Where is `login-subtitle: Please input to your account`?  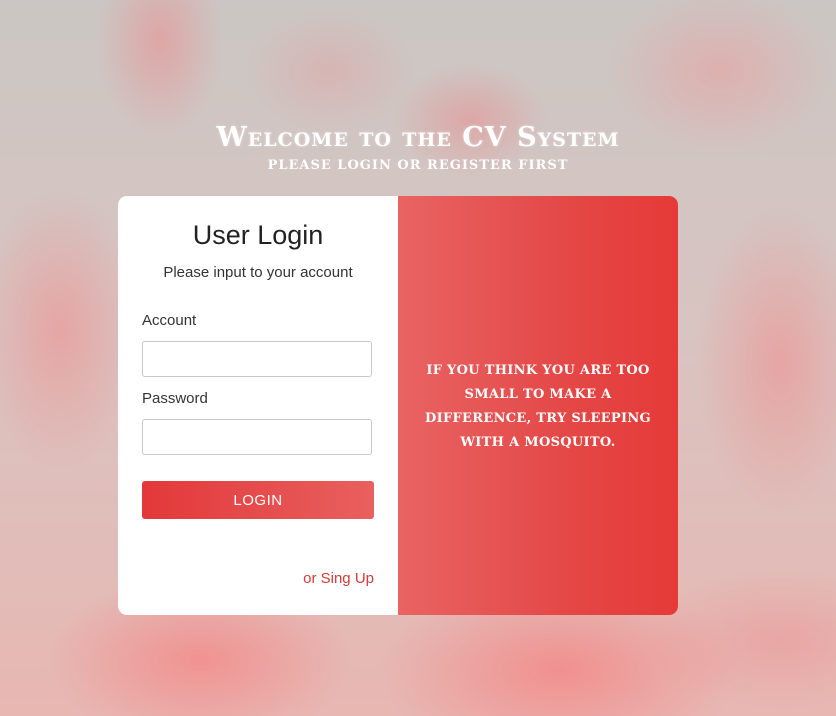 login-subtitle: Please input to your account is located at coordinates (258, 272).